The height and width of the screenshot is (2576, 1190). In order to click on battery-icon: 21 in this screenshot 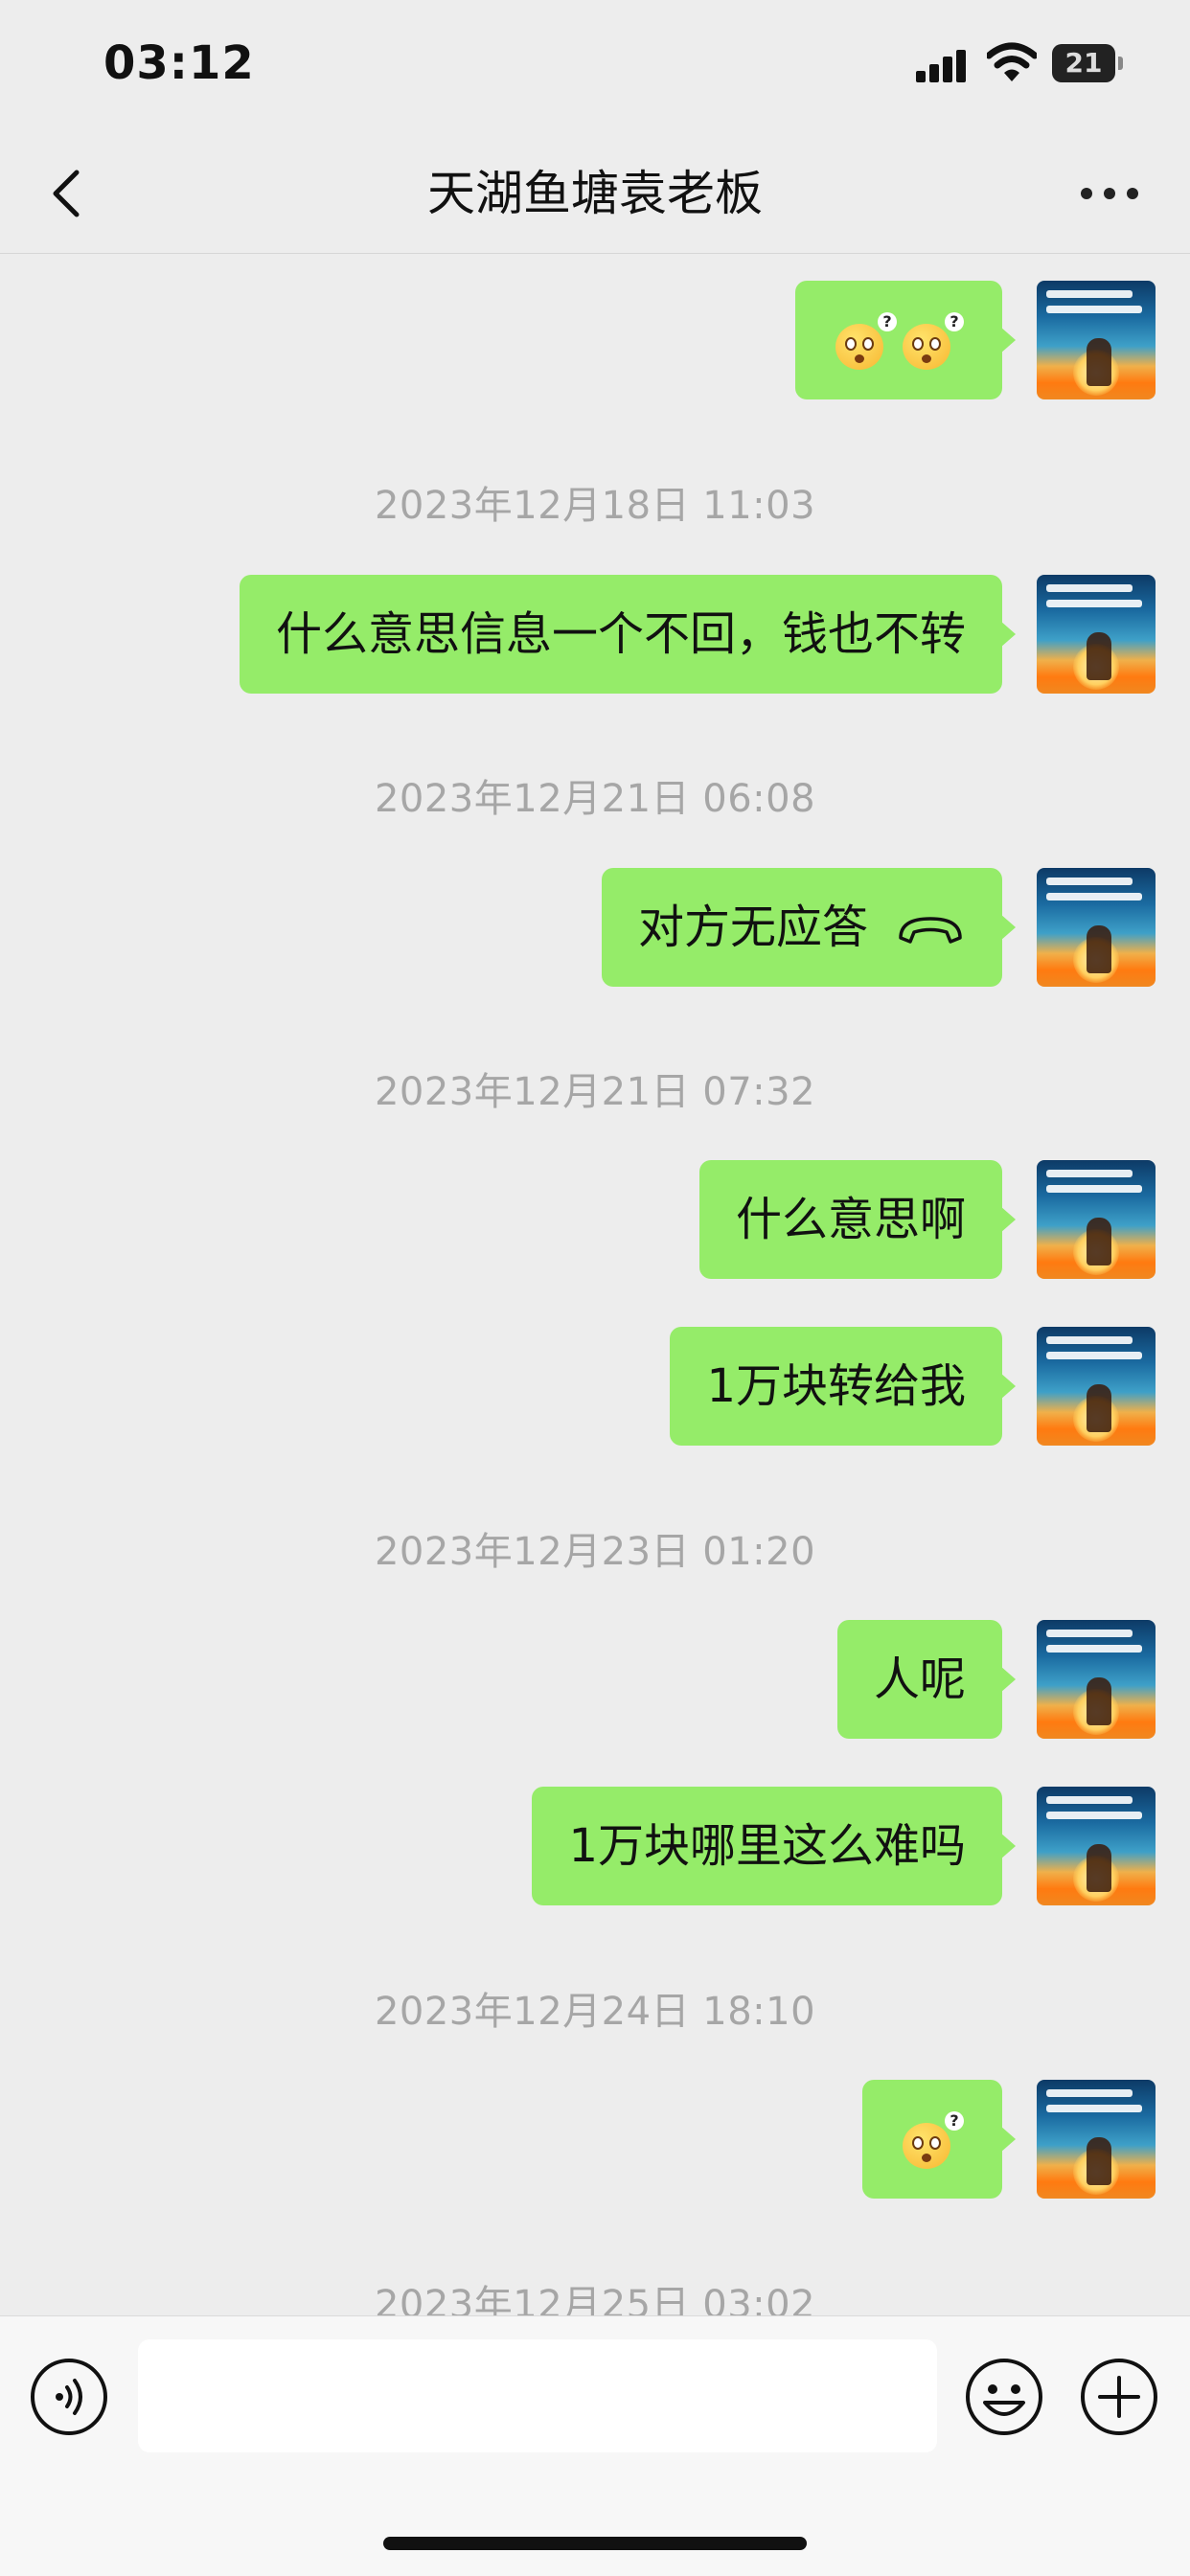, I will do `click(1089, 63)`.